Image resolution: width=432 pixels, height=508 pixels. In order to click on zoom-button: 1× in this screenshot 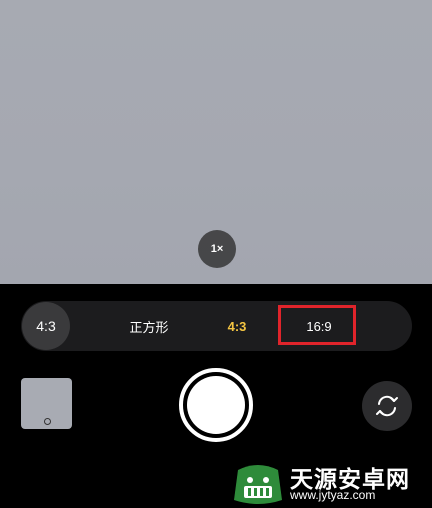, I will do `click(217, 249)`.